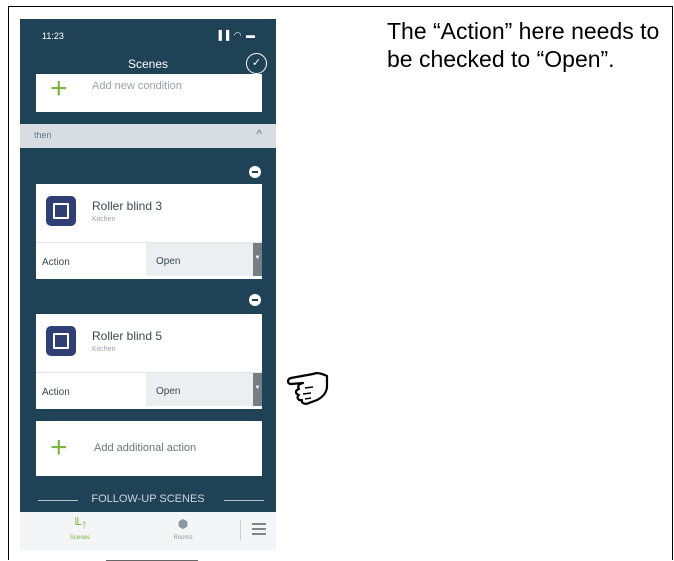  What do you see at coordinates (80, 524) in the screenshot?
I see `scenes-icon: ╙↑` at bounding box center [80, 524].